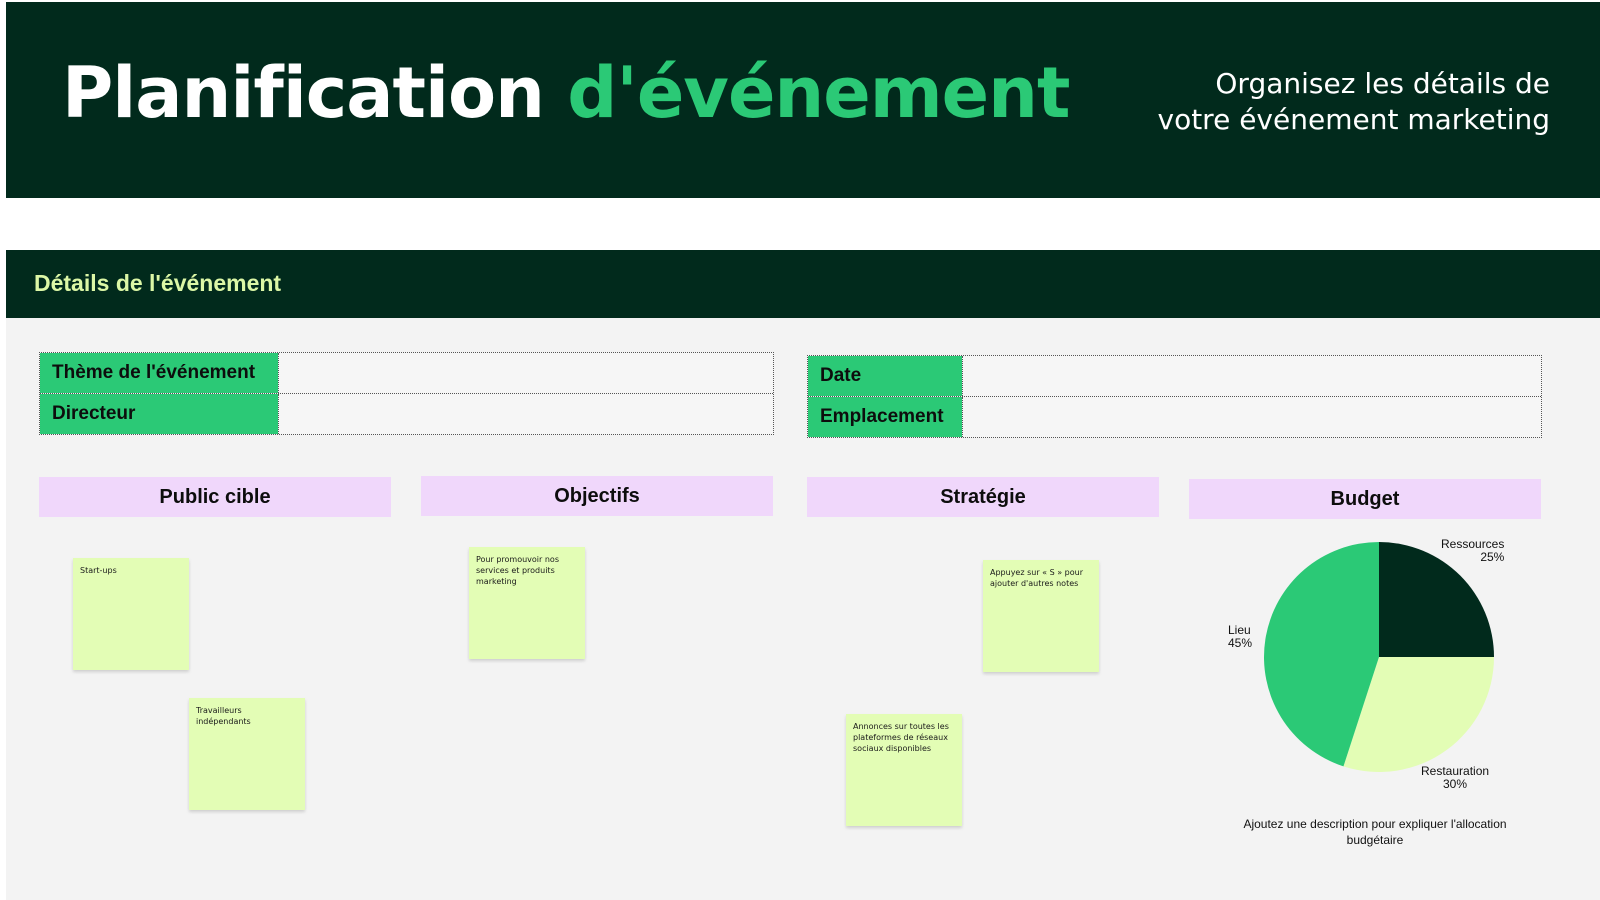 The height and width of the screenshot is (900, 1600). I want to click on column-header-budget: Budget, so click(1365, 499).